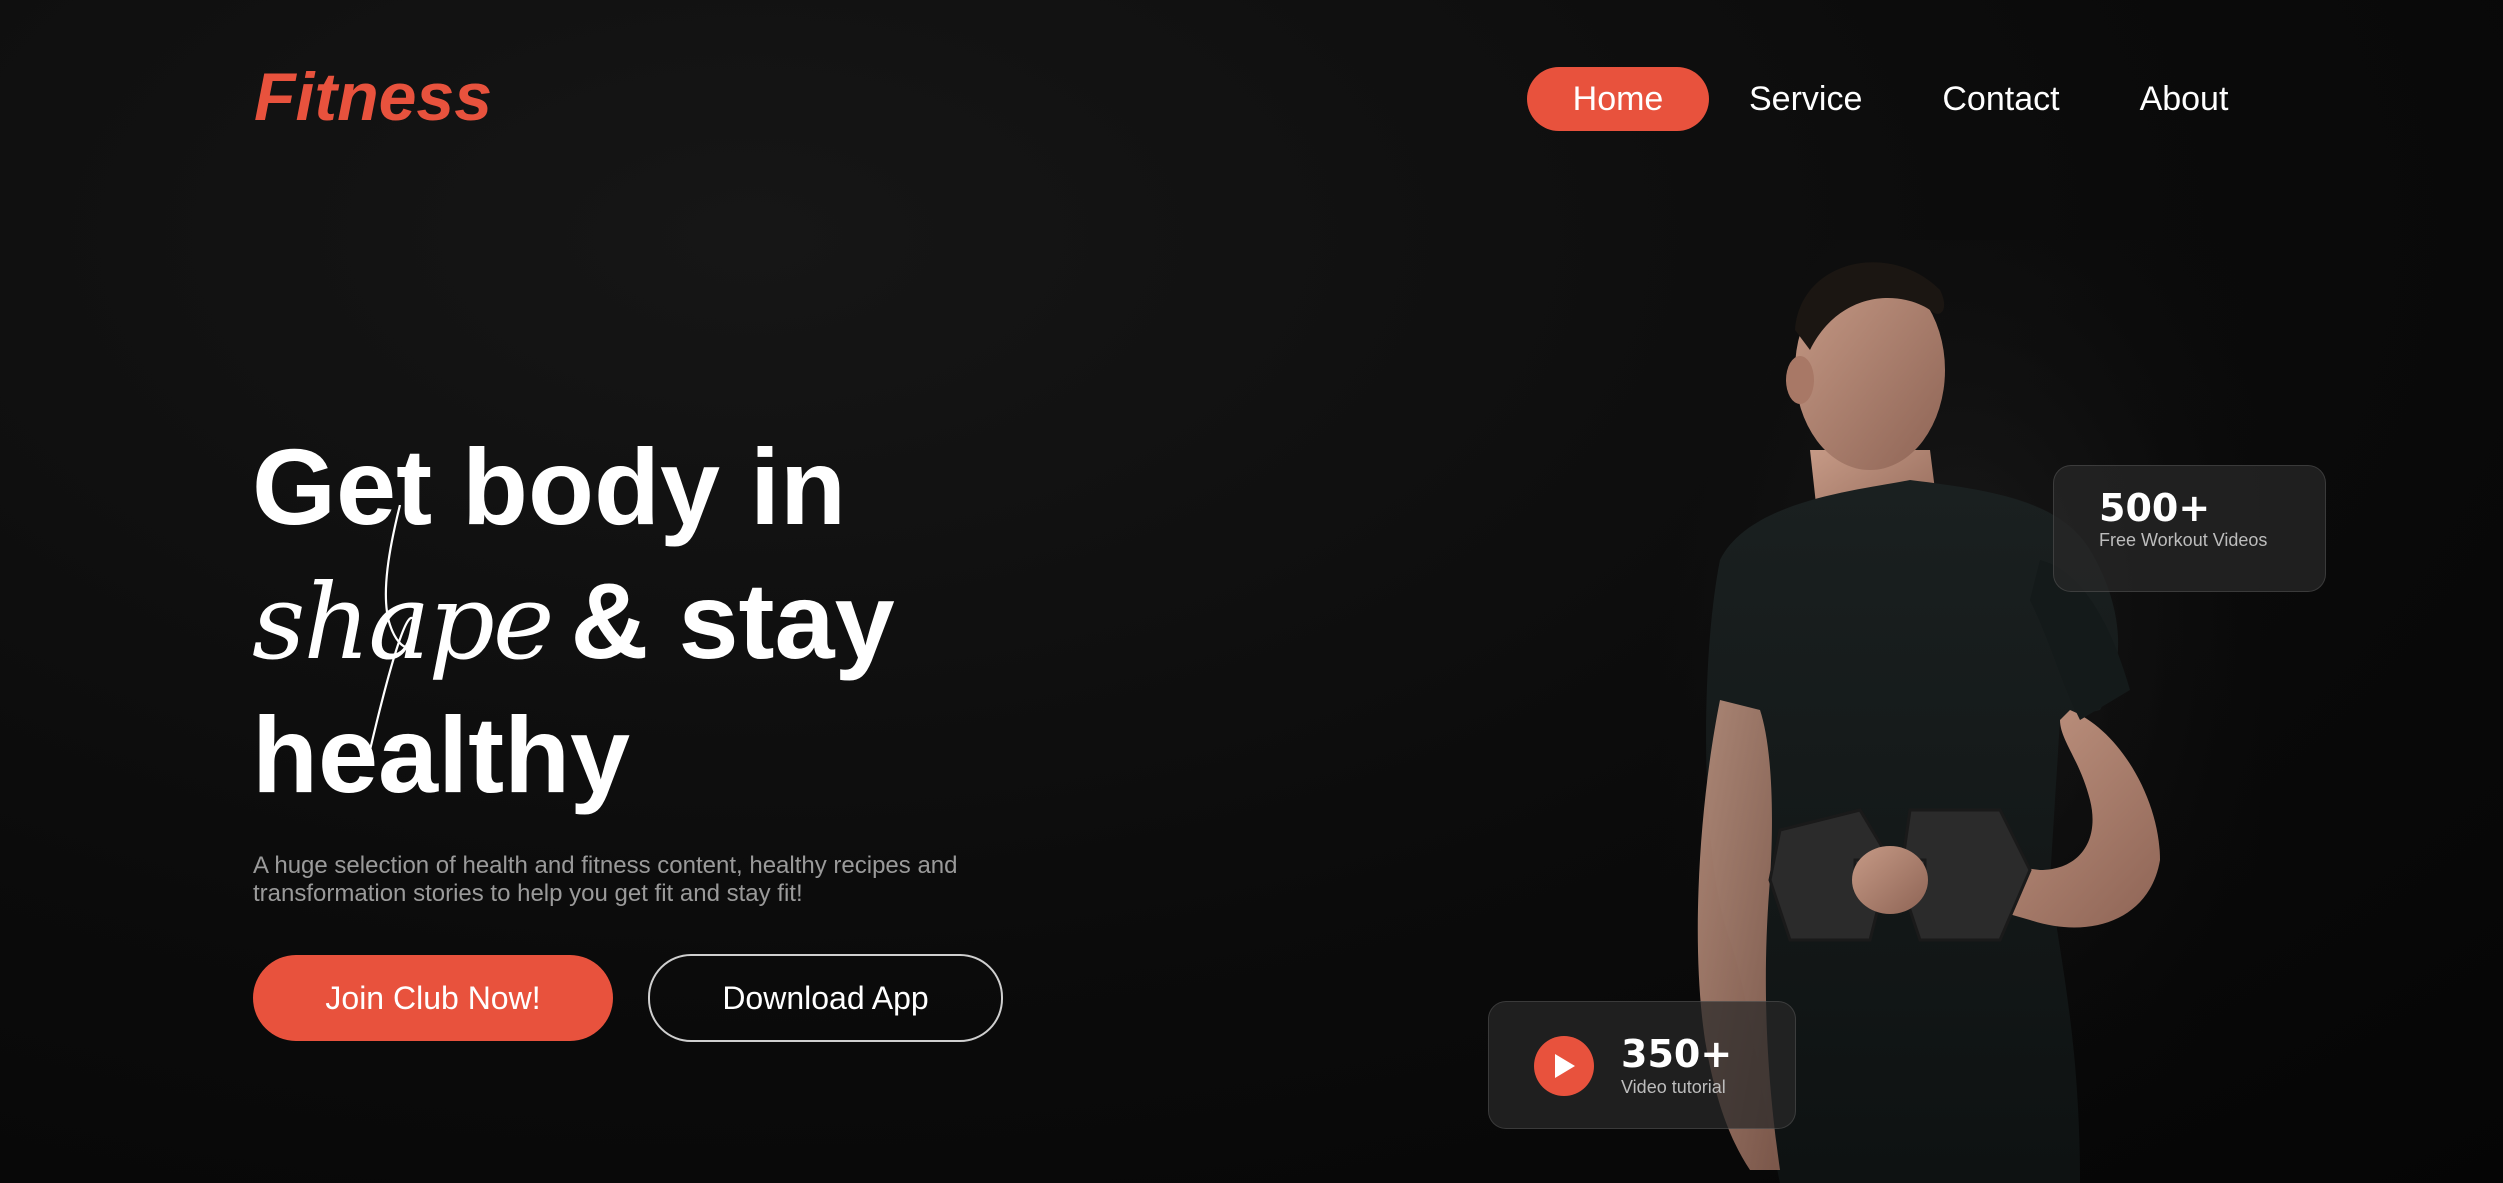 The width and height of the screenshot is (2503, 1183). What do you see at coordinates (1677, 1054) in the screenshot?
I see `video-tutorial-count: 350+` at bounding box center [1677, 1054].